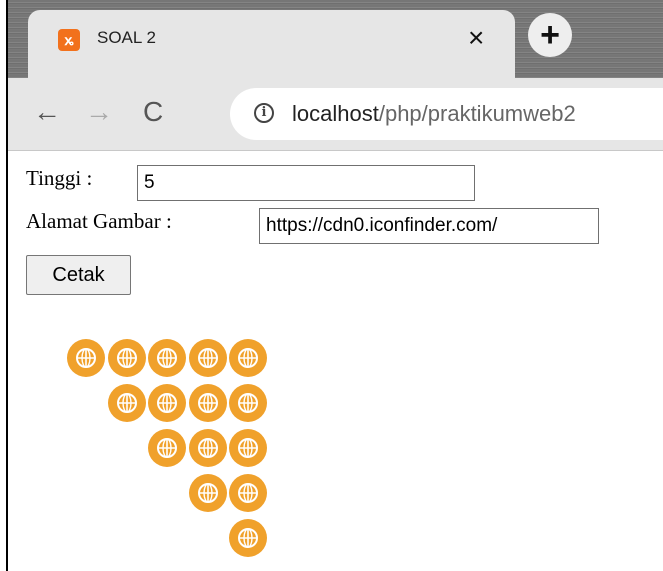 This screenshot has width=663, height=571. Describe the element at coordinates (264, 113) in the screenshot. I see `info-icon: i` at that location.